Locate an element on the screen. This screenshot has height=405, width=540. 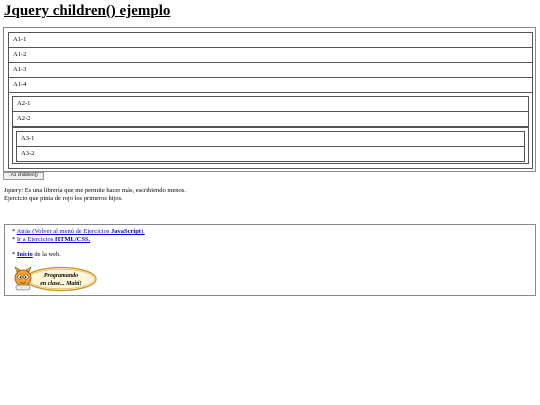
page-title: Jquery children() ejemplo is located at coordinates (87, 11).